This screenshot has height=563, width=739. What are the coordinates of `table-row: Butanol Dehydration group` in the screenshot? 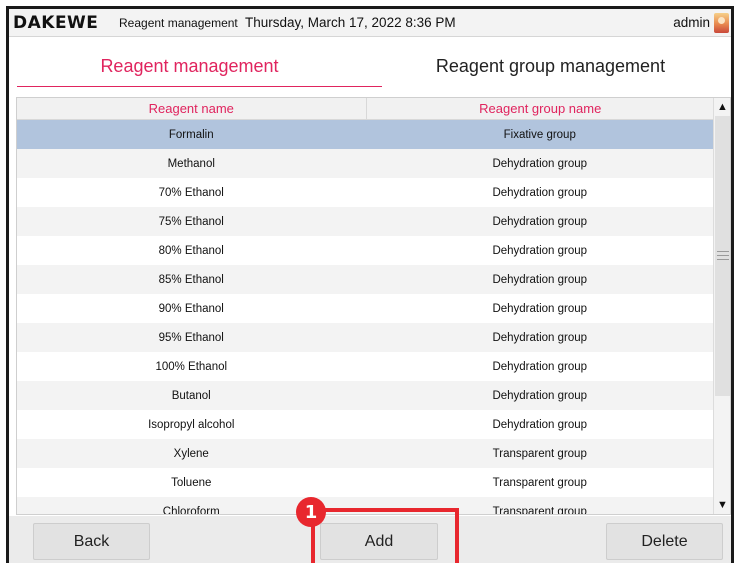 It's located at (365, 395).